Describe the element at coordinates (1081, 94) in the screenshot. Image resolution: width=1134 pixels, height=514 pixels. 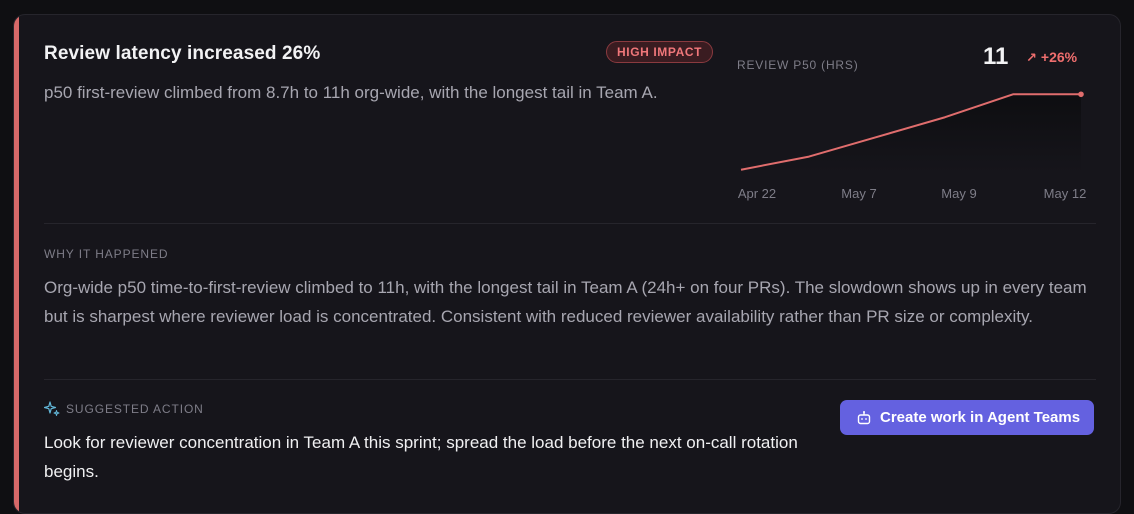
I see `last-point-marker` at that location.